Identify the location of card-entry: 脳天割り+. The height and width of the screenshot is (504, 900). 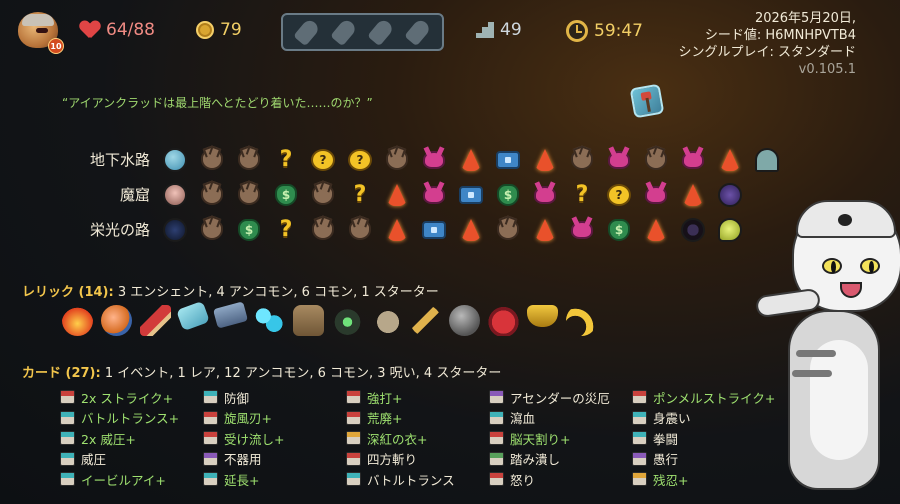
(560, 438).